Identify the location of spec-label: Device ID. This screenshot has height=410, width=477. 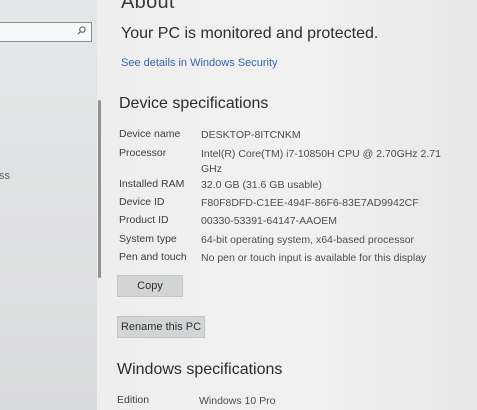
(142, 202).